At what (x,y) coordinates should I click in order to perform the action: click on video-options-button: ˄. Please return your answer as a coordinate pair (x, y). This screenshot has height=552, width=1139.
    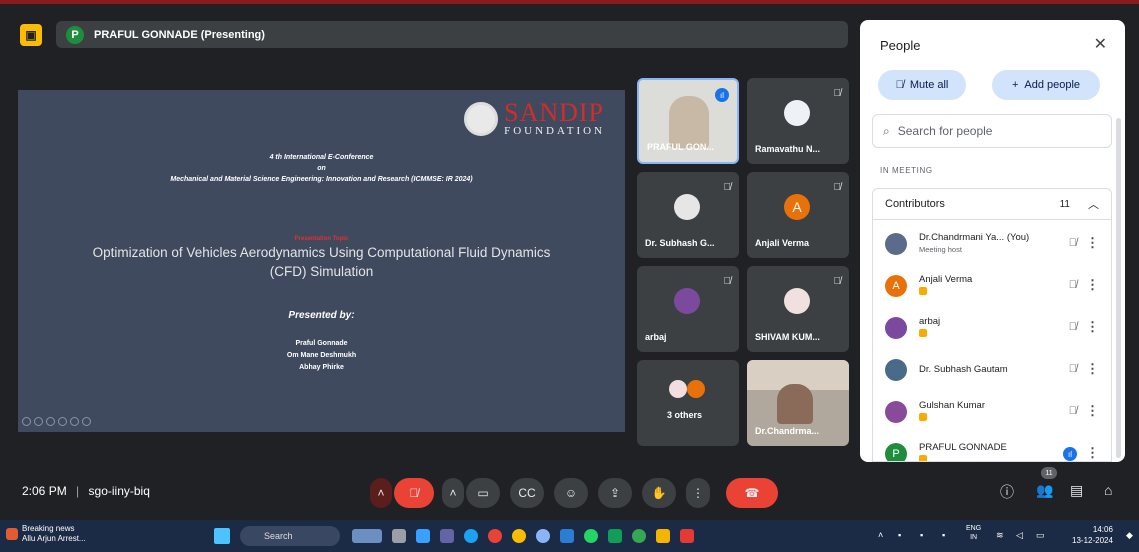
    Looking at the image, I should click on (453, 493).